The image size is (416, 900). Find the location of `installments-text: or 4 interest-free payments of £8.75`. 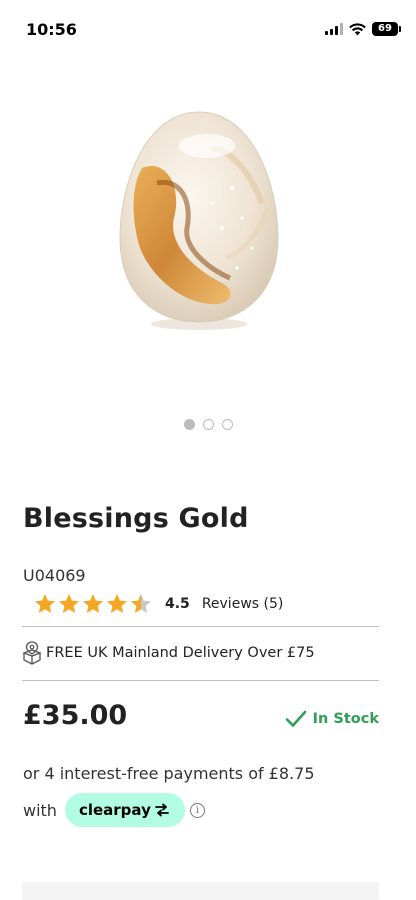

installments-text: or 4 interest-free payments of £8.75 is located at coordinates (169, 773).